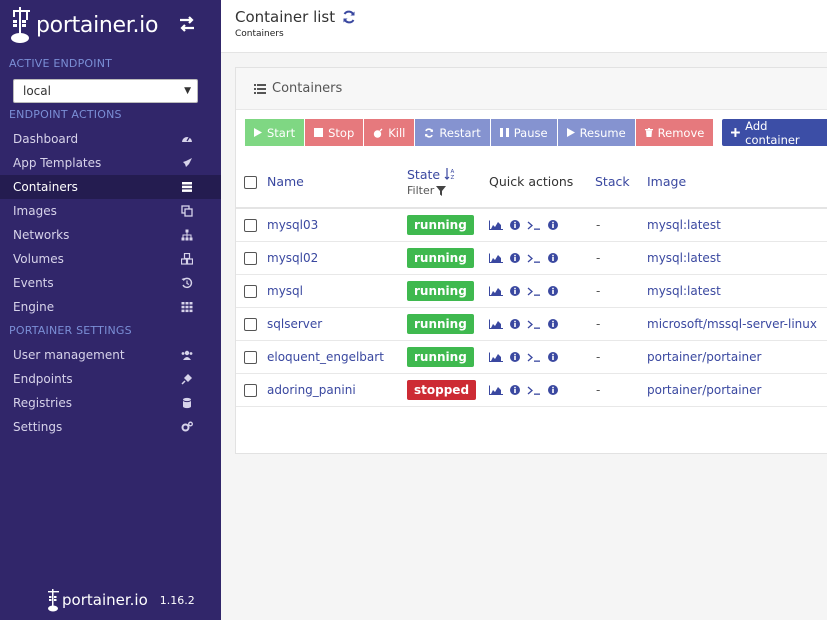 The height and width of the screenshot is (620, 827). Describe the element at coordinates (612, 181) in the screenshot. I see `column-header-stack: Stack` at that location.